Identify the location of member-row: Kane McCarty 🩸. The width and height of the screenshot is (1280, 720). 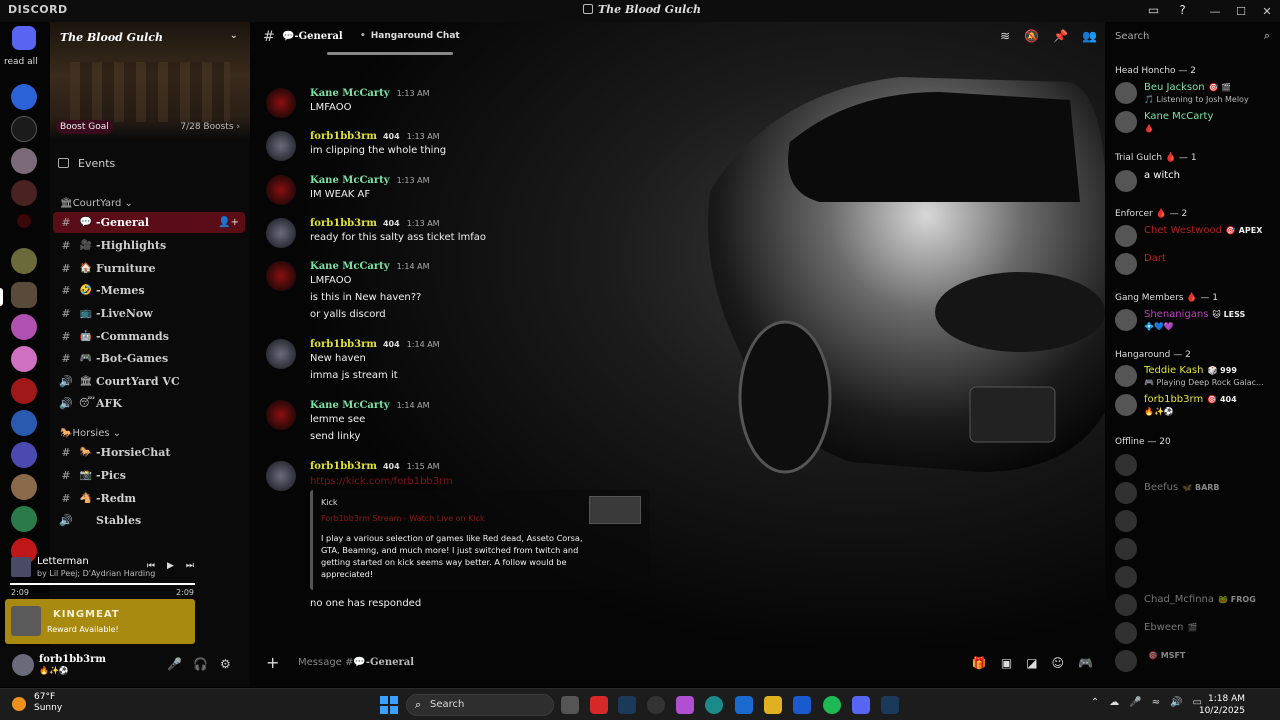
(1192, 122).